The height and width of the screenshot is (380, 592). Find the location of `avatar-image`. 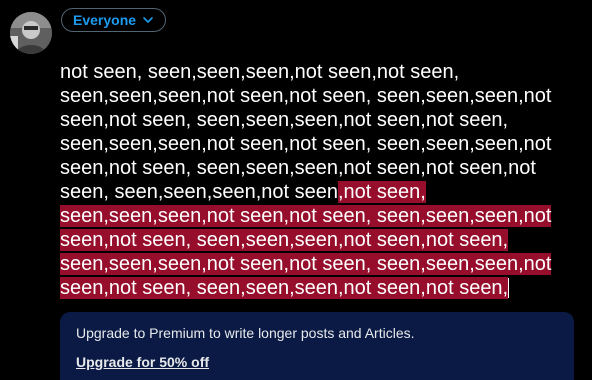

avatar-image is located at coordinates (31, 33).